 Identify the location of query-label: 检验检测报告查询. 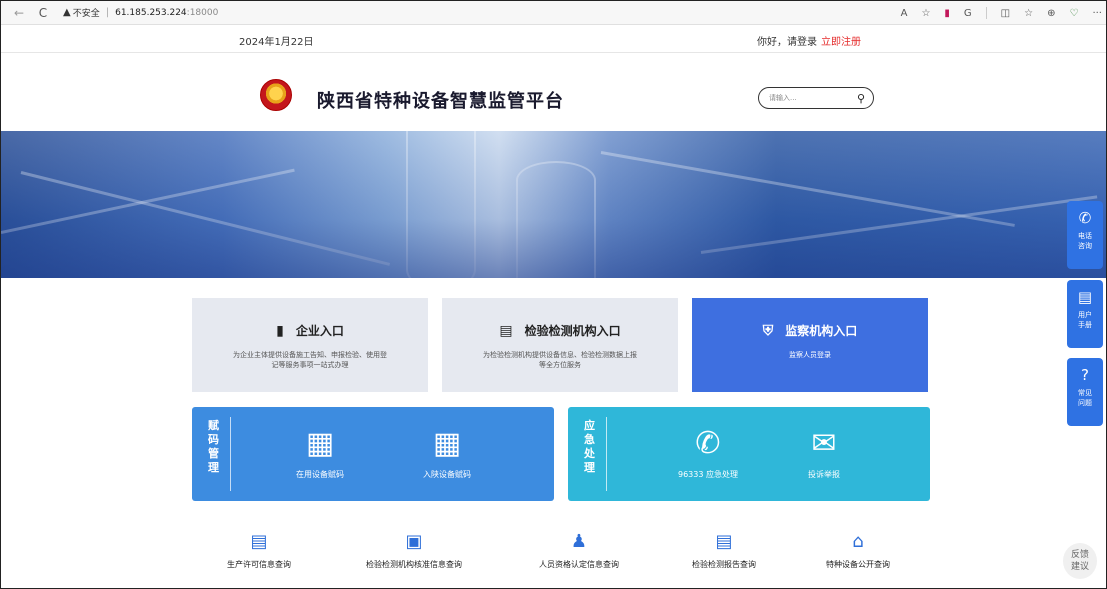
(724, 564).